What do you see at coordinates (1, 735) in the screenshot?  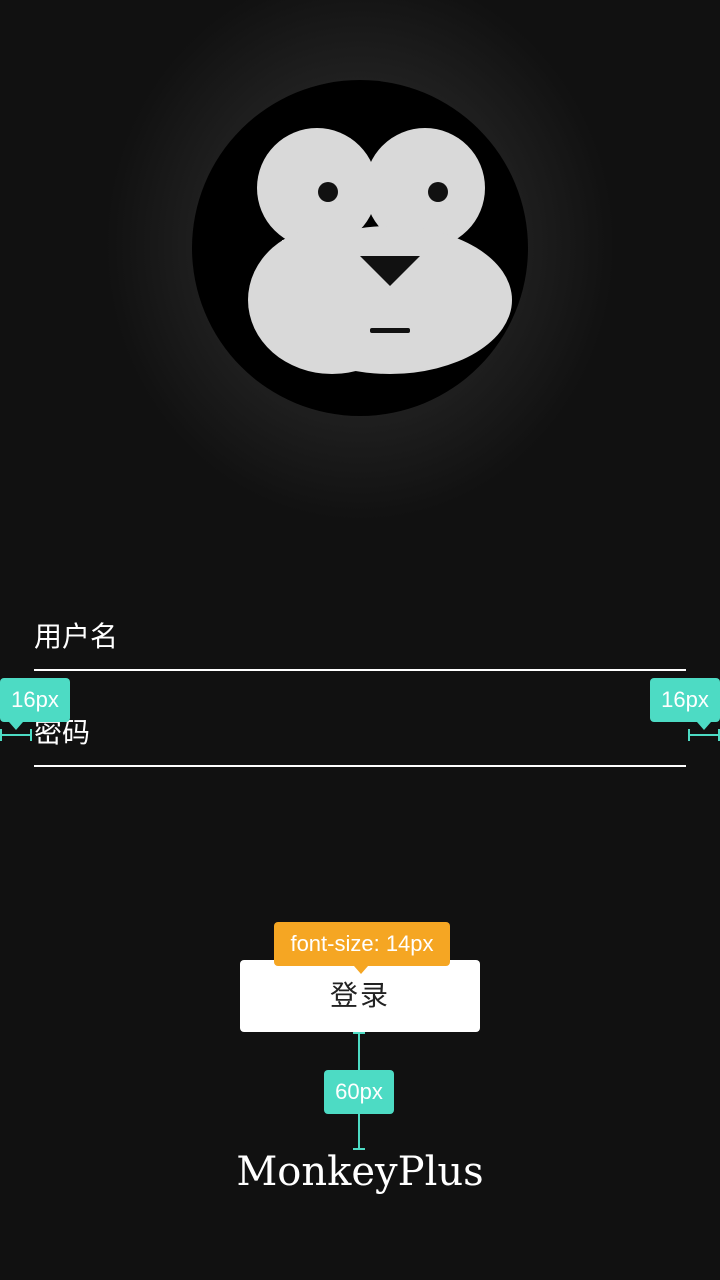 I see `left-margin-measure-tick-start` at bounding box center [1, 735].